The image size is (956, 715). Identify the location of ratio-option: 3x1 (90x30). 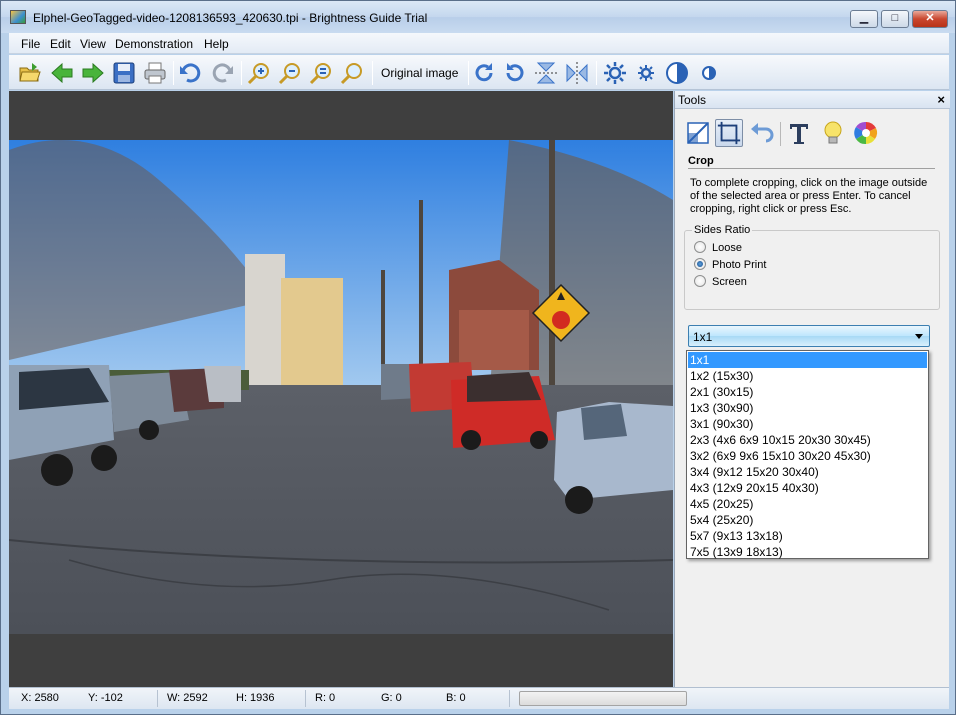
(807, 424).